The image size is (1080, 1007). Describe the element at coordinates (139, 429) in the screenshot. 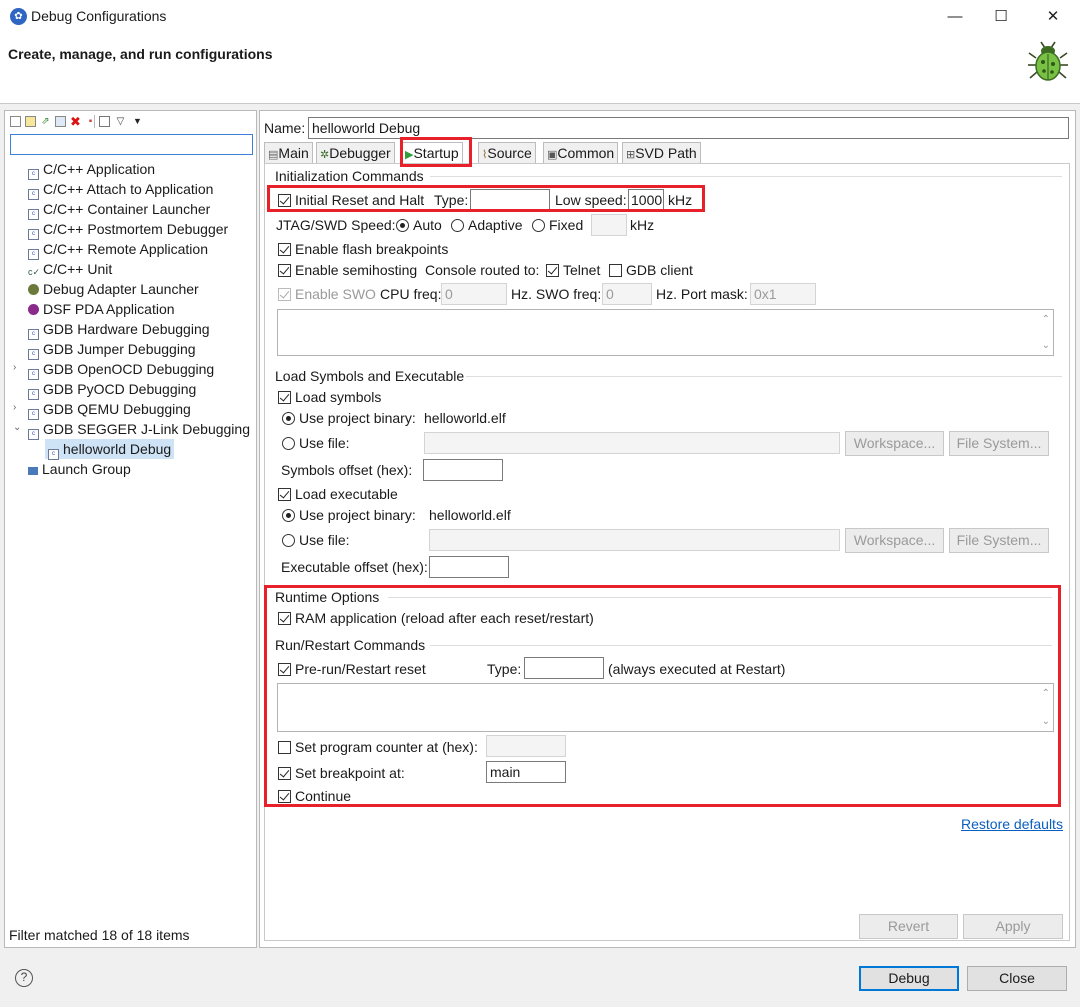

I see `tree-item-gdb-segger: c GDB SEGGER J-Link Debugging` at that location.